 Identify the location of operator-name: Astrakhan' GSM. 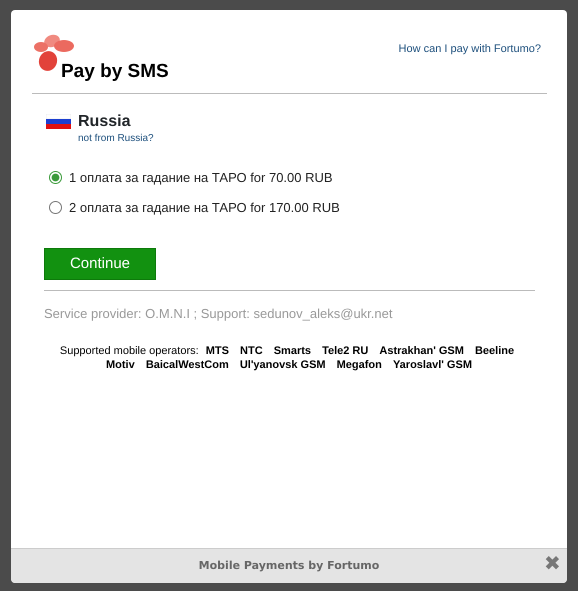
(421, 350).